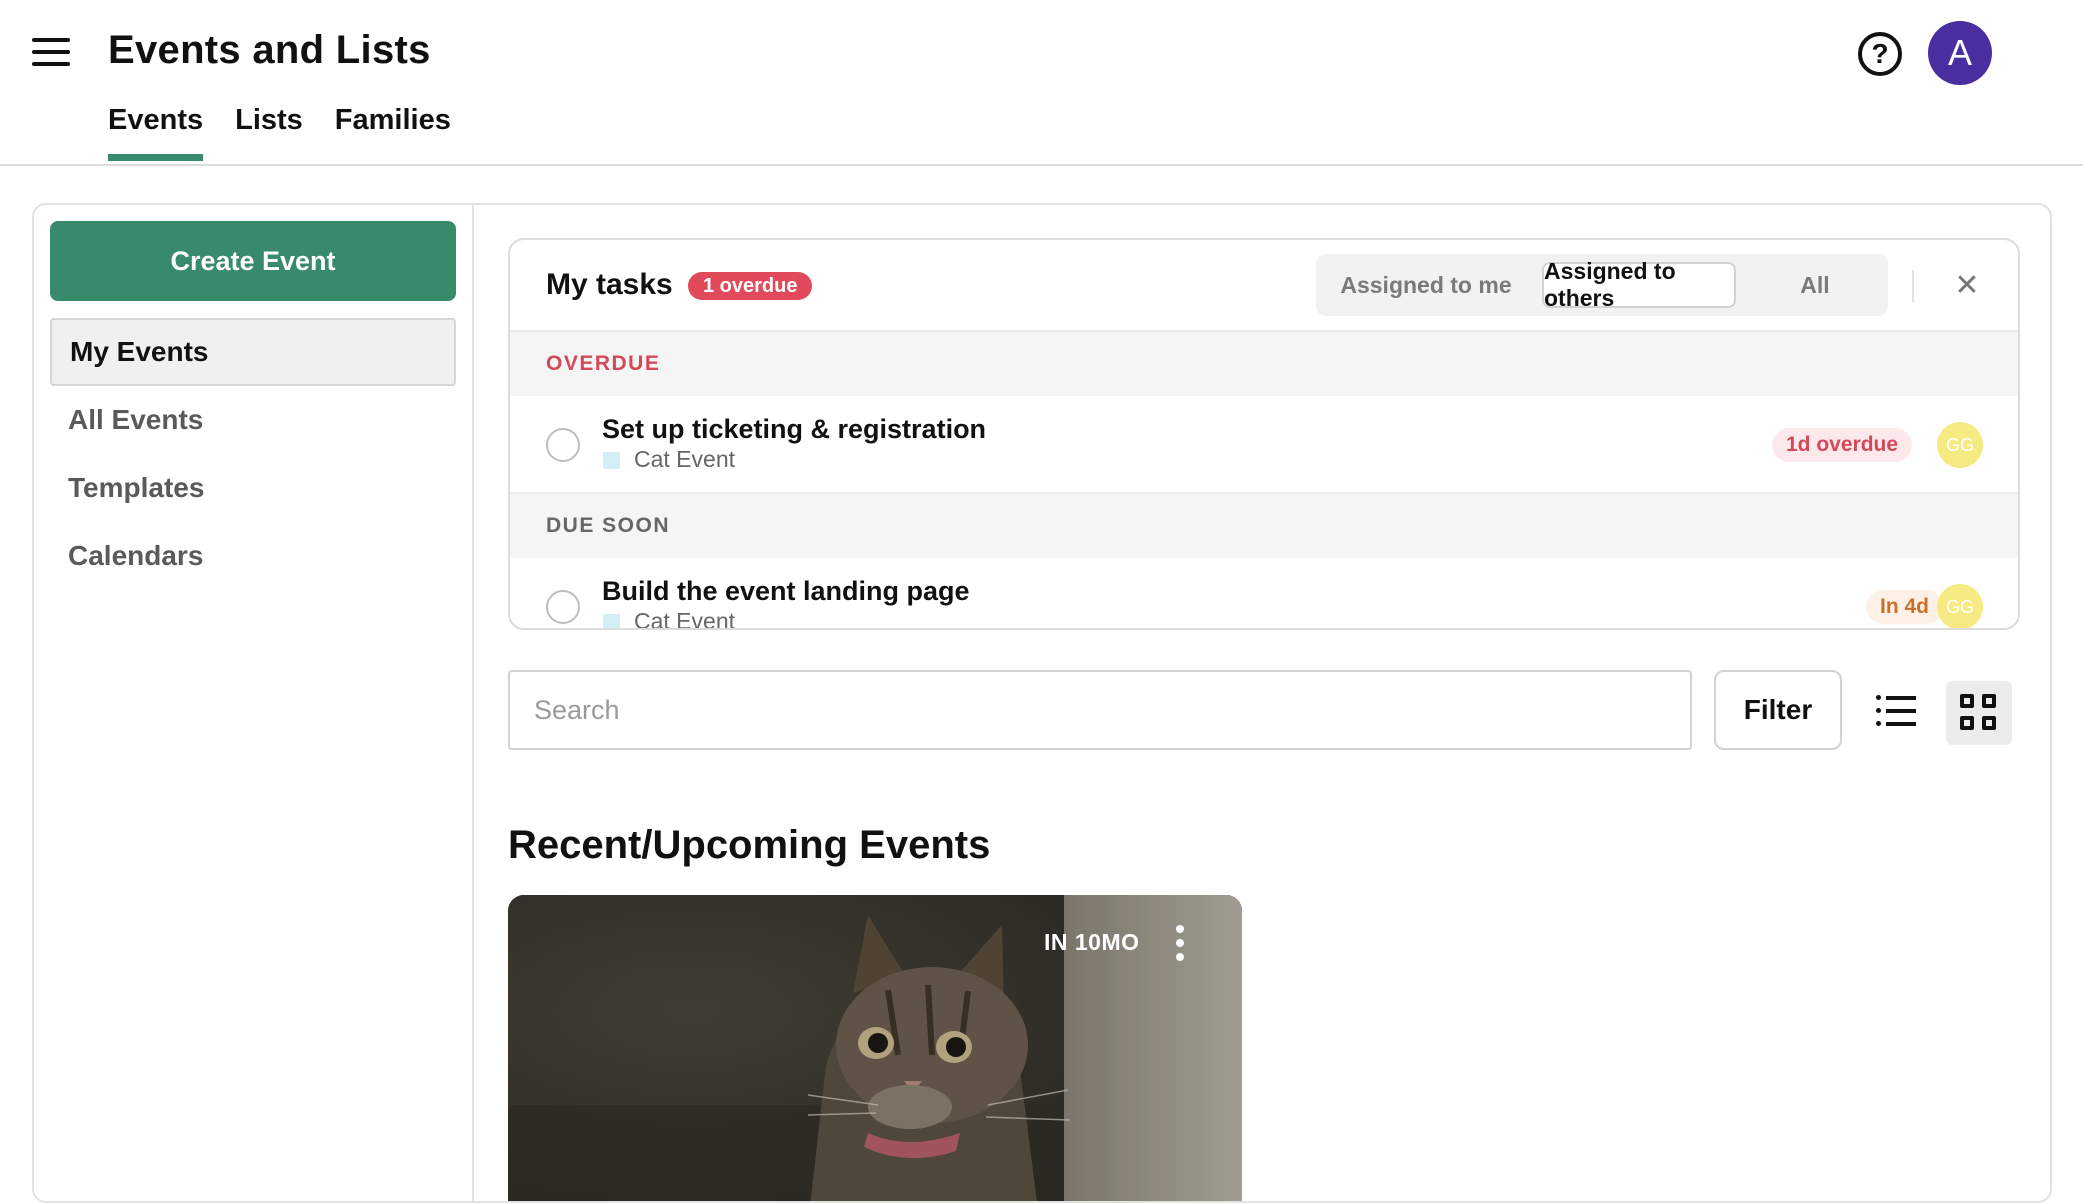 The height and width of the screenshot is (1203, 2083). I want to click on avatar: A, so click(1960, 53).